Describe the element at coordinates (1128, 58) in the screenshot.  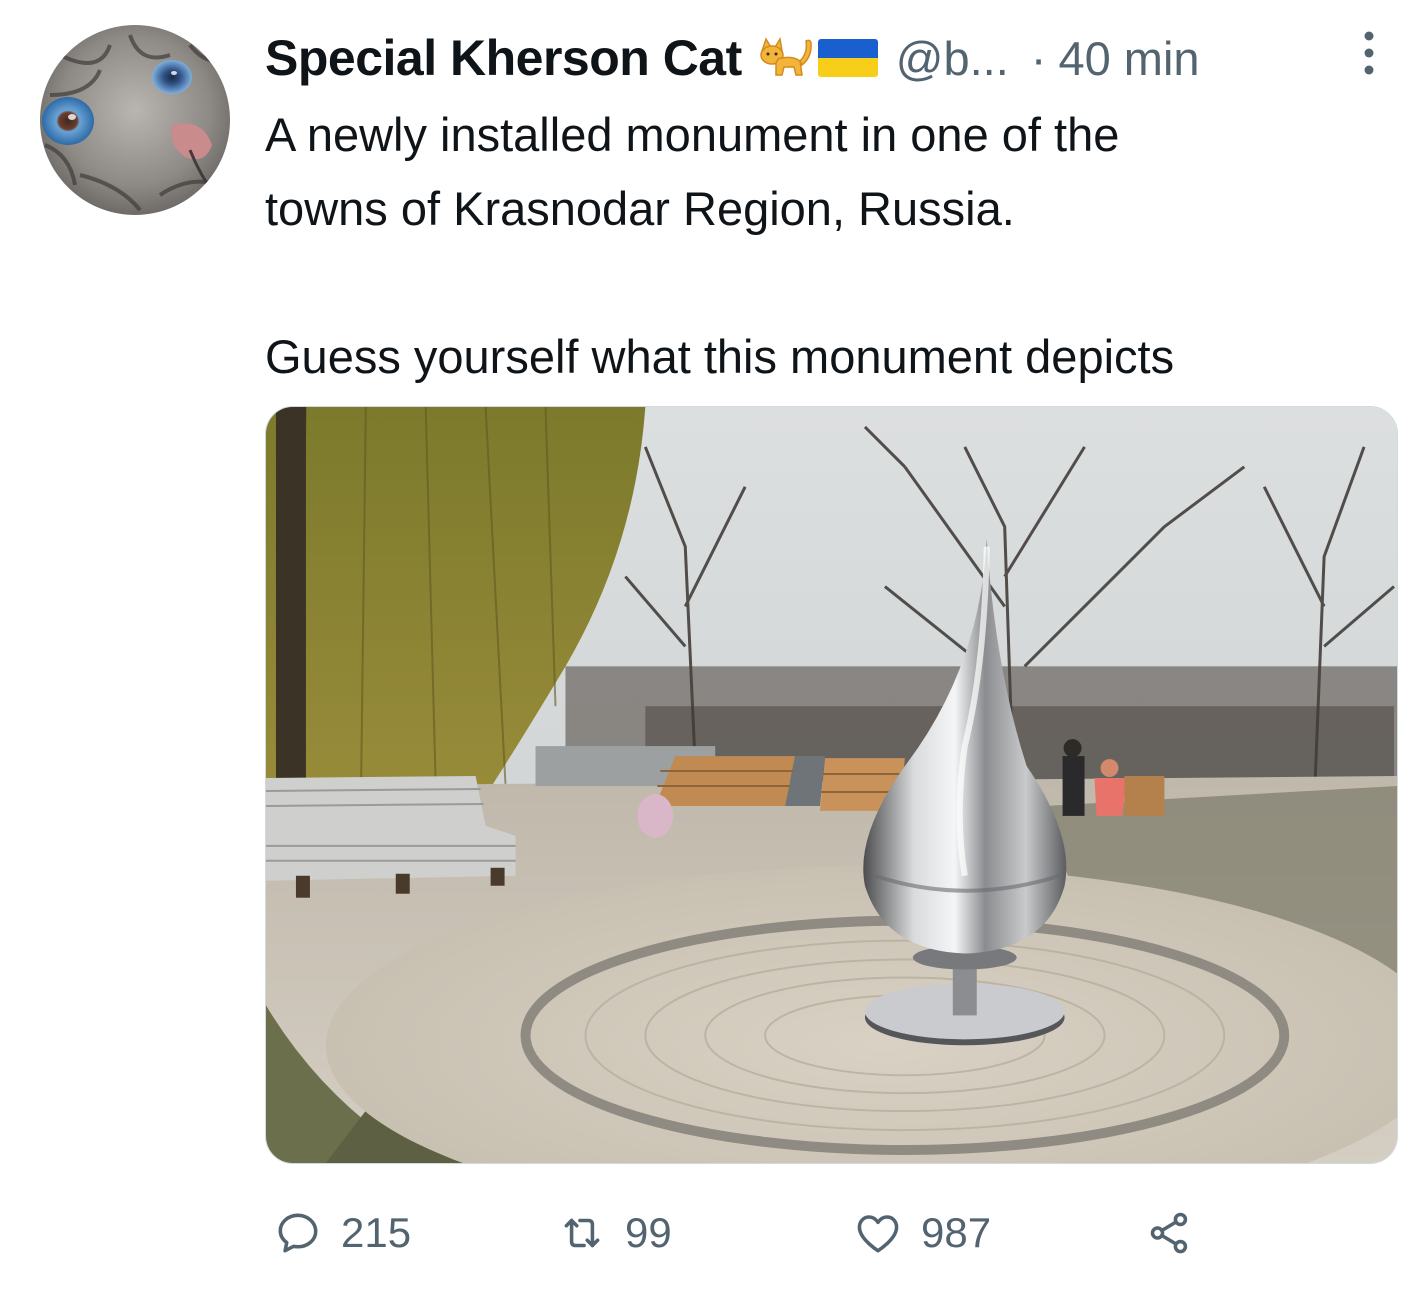
I see `timestamp: 40 min` at that location.